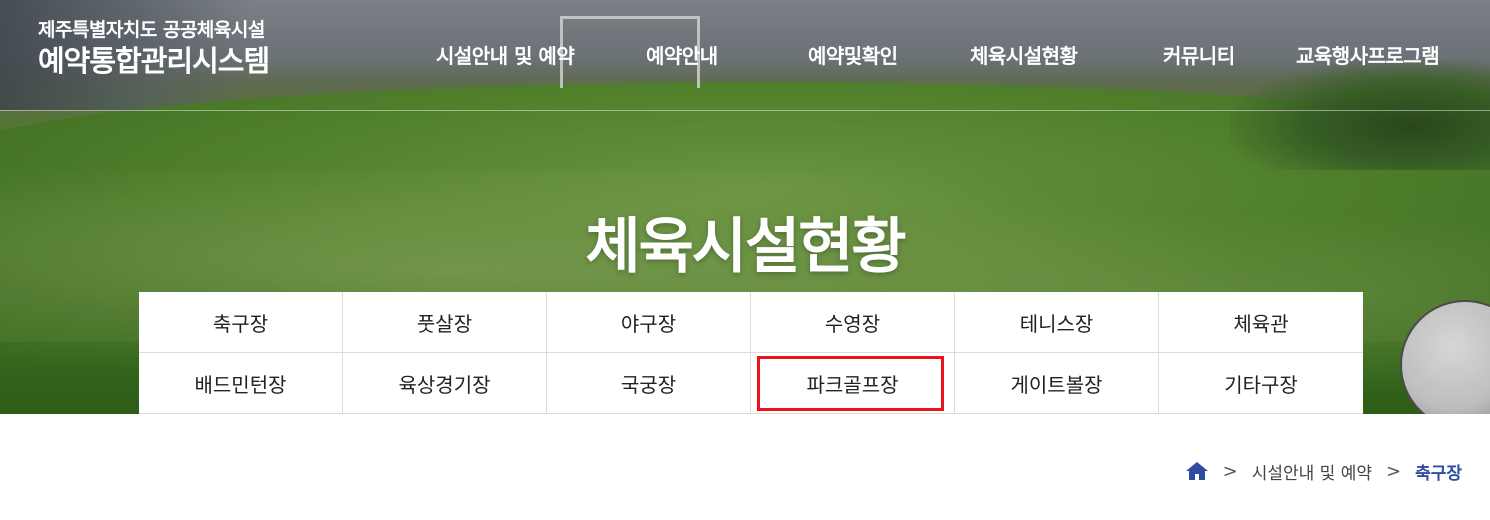 This screenshot has height=520, width=1490. What do you see at coordinates (445, 322) in the screenshot?
I see `facility-tab-futsal: 풋살장` at bounding box center [445, 322].